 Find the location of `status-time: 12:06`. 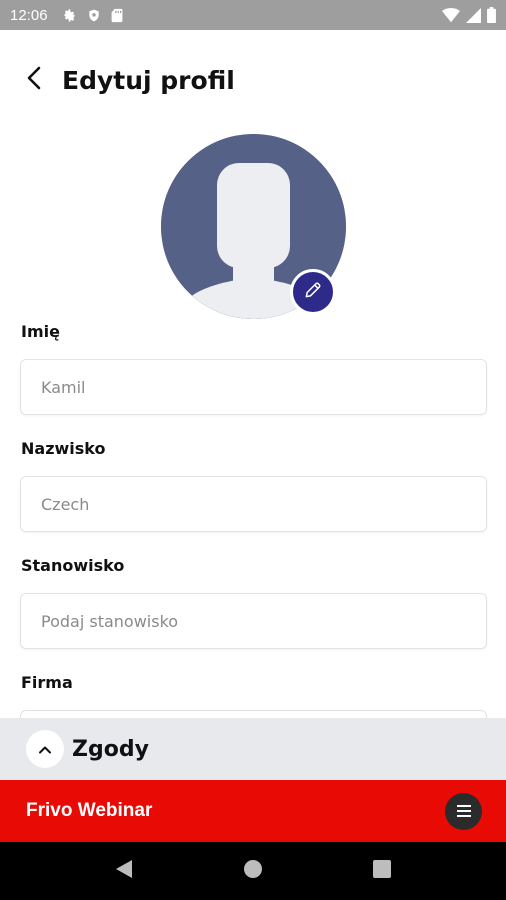

status-time: 12:06 is located at coordinates (29, 15).